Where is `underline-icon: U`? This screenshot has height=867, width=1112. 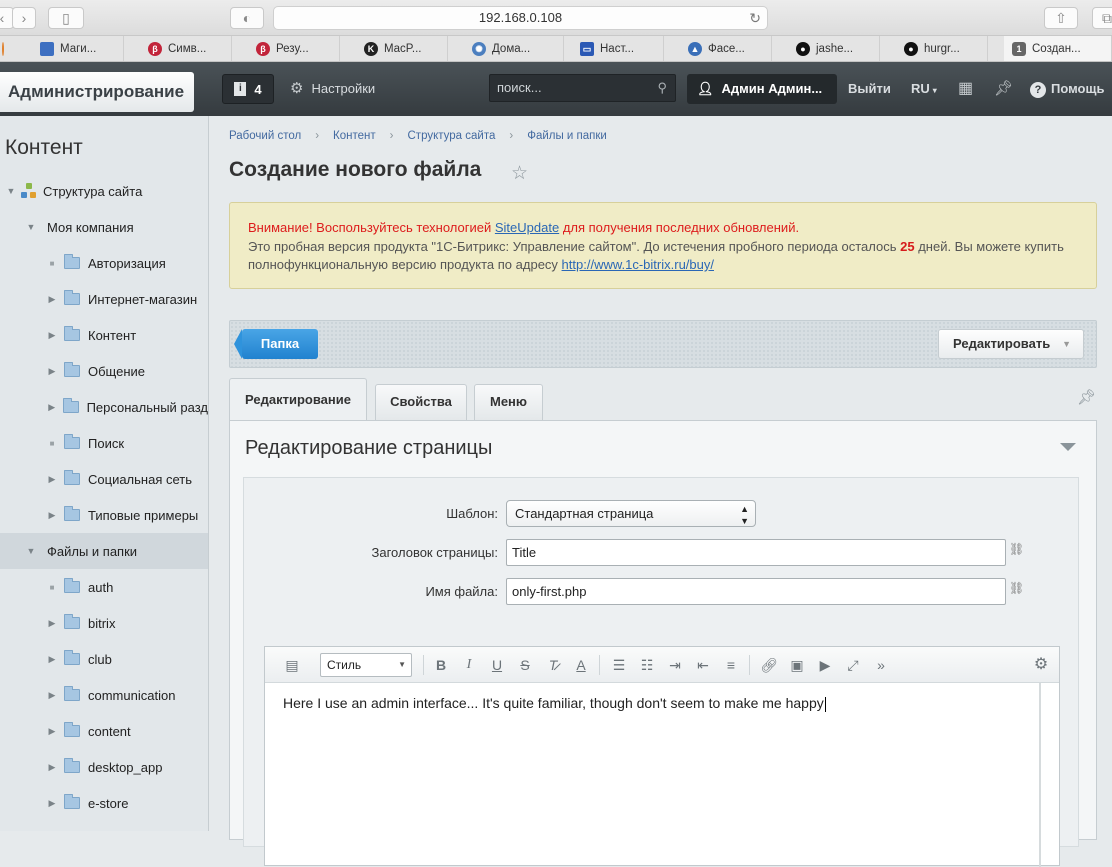
underline-icon: U is located at coordinates (497, 665).